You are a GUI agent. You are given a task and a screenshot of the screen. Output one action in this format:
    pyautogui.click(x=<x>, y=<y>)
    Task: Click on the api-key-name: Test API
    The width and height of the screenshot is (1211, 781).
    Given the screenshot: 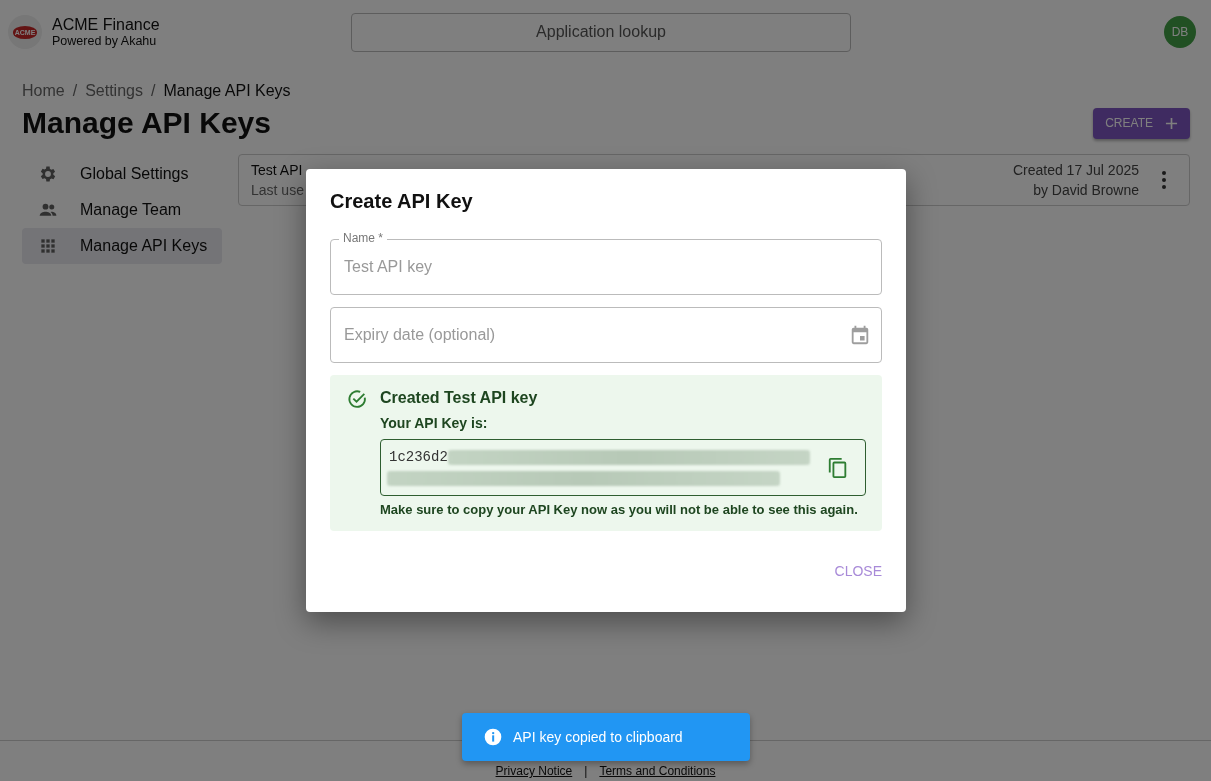 What is the action you would take?
    pyautogui.click(x=277, y=170)
    